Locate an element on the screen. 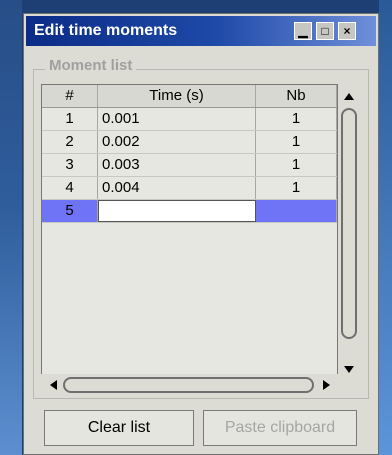 Image resolution: width=392 pixels, height=455 pixels. row-number-cell: 4 is located at coordinates (70, 188).